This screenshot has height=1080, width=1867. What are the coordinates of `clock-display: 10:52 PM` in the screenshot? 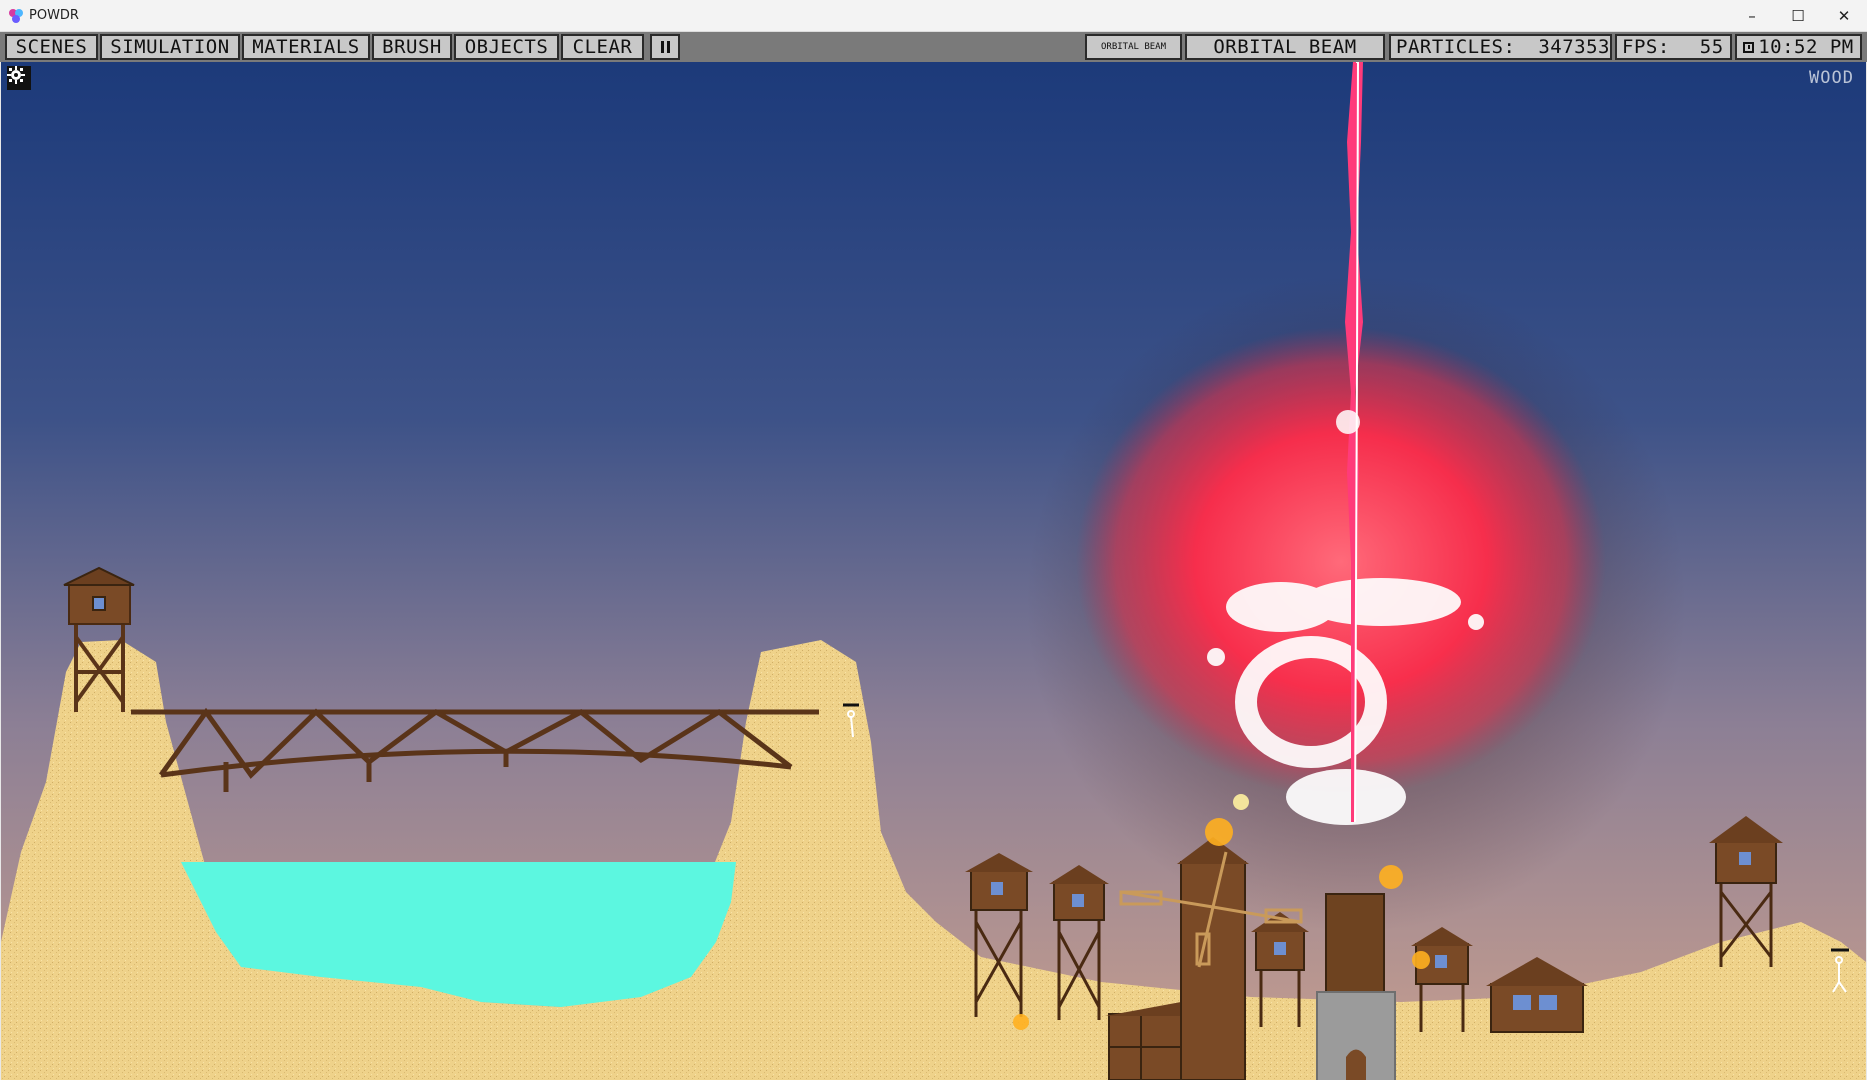 It's located at (1798, 47).